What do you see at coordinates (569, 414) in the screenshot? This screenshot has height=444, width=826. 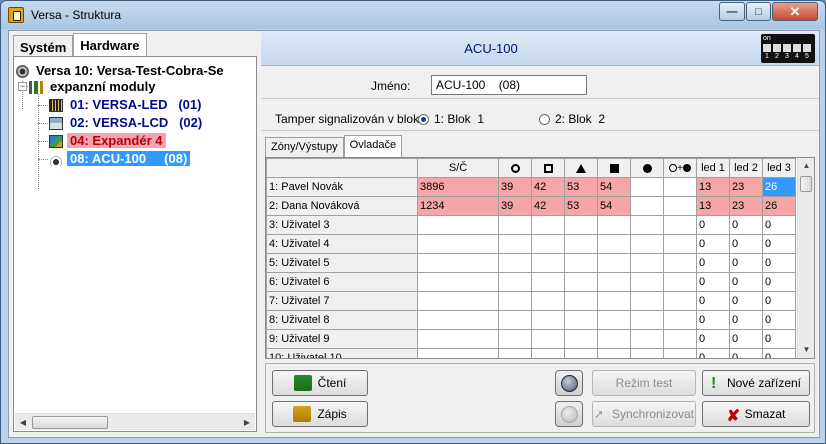 I see `sync-indicator` at bounding box center [569, 414].